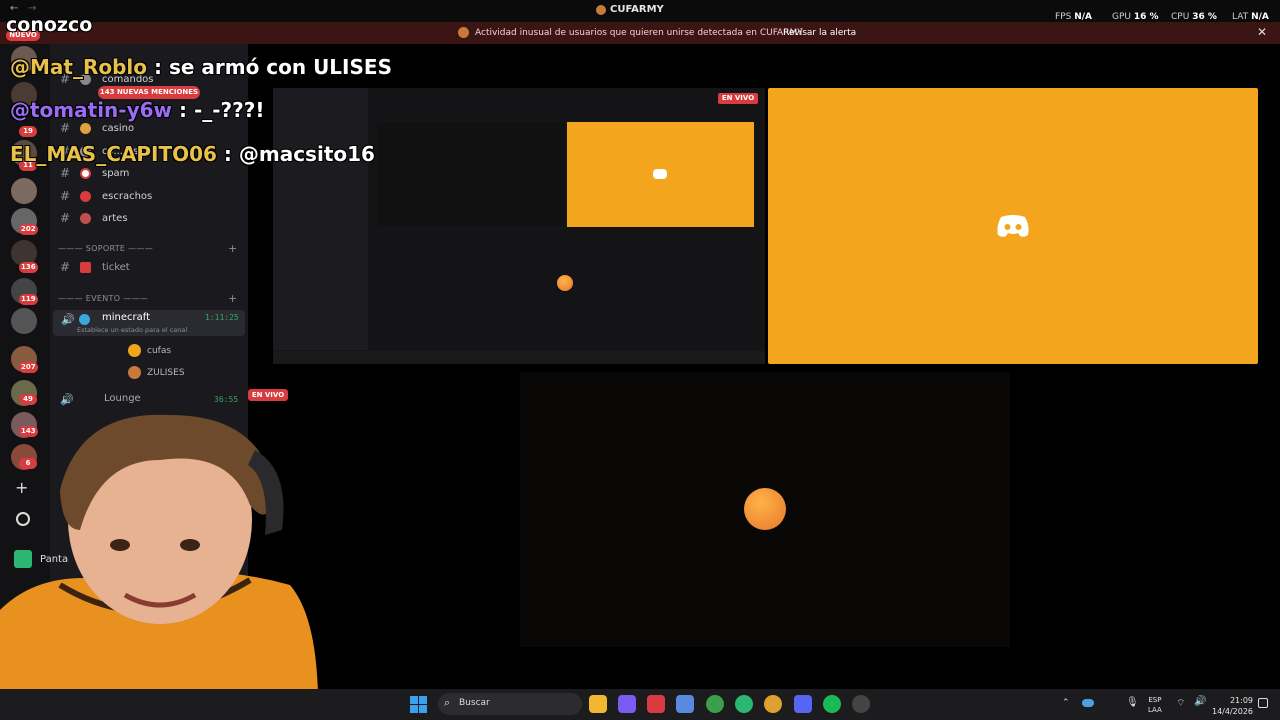 The height and width of the screenshot is (720, 1280). What do you see at coordinates (137, 110) in the screenshot?
I see `chat-message: @tomatin-y6w : -_-???!` at bounding box center [137, 110].